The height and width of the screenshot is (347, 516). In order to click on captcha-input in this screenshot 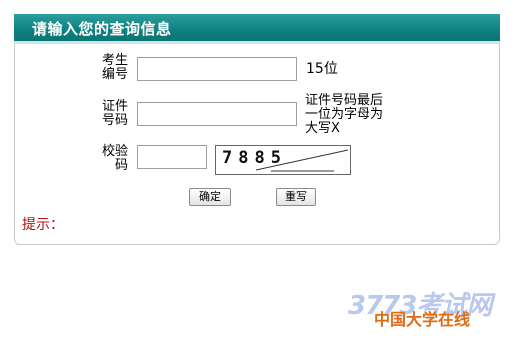, I will do `click(172, 157)`.